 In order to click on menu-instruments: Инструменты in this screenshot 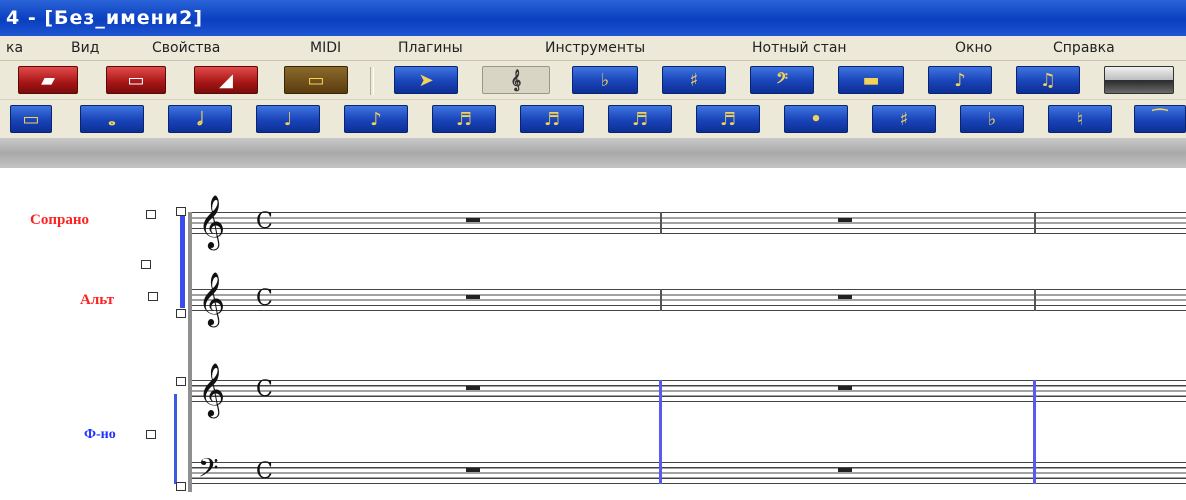, I will do `click(595, 48)`.